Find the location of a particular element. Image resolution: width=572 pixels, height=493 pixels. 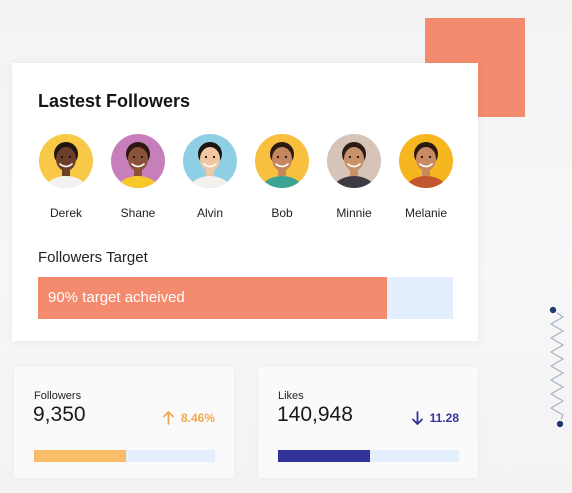

follower-name: Minnie is located at coordinates (354, 213).